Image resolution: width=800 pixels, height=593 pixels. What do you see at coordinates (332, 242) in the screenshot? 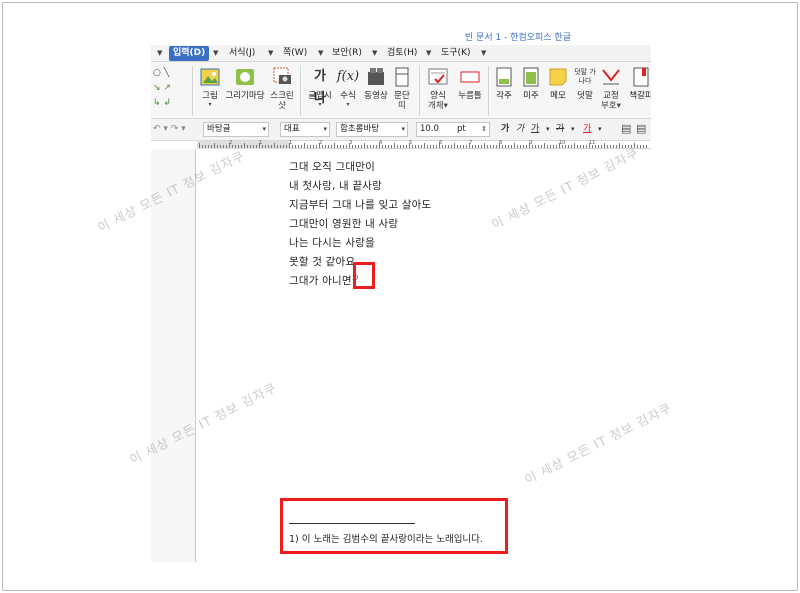
I see `doc-line-5: 나는 다시는 사랑을` at bounding box center [332, 242].